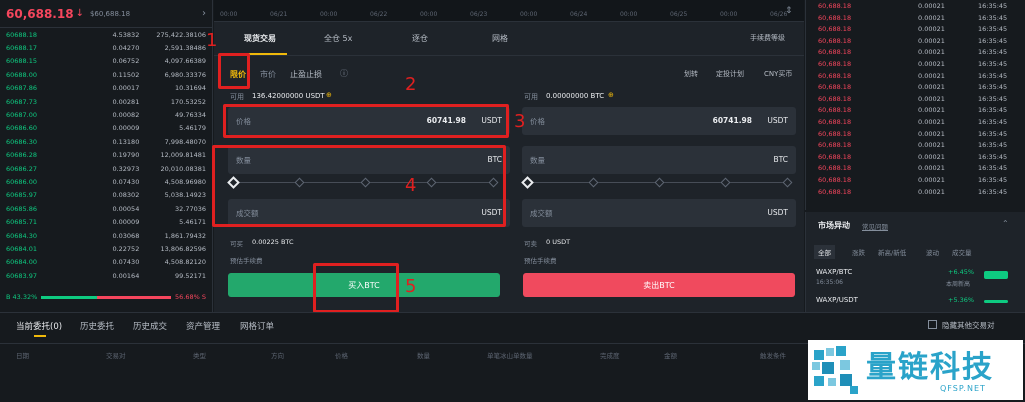 This screenshot has height=402, width=1025. I want to click on ob-price: 60685.71, so click(22, 222).